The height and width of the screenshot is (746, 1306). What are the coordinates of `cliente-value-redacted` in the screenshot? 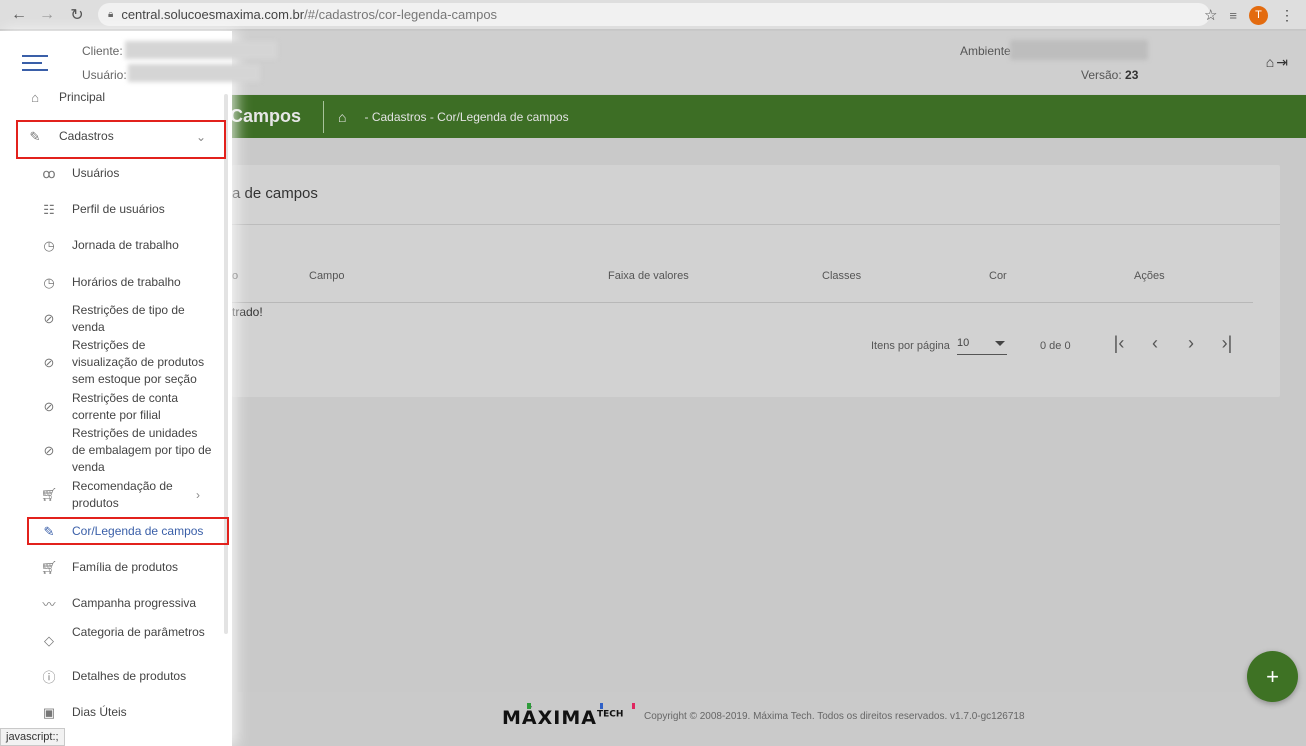 It's located at (201, 50).